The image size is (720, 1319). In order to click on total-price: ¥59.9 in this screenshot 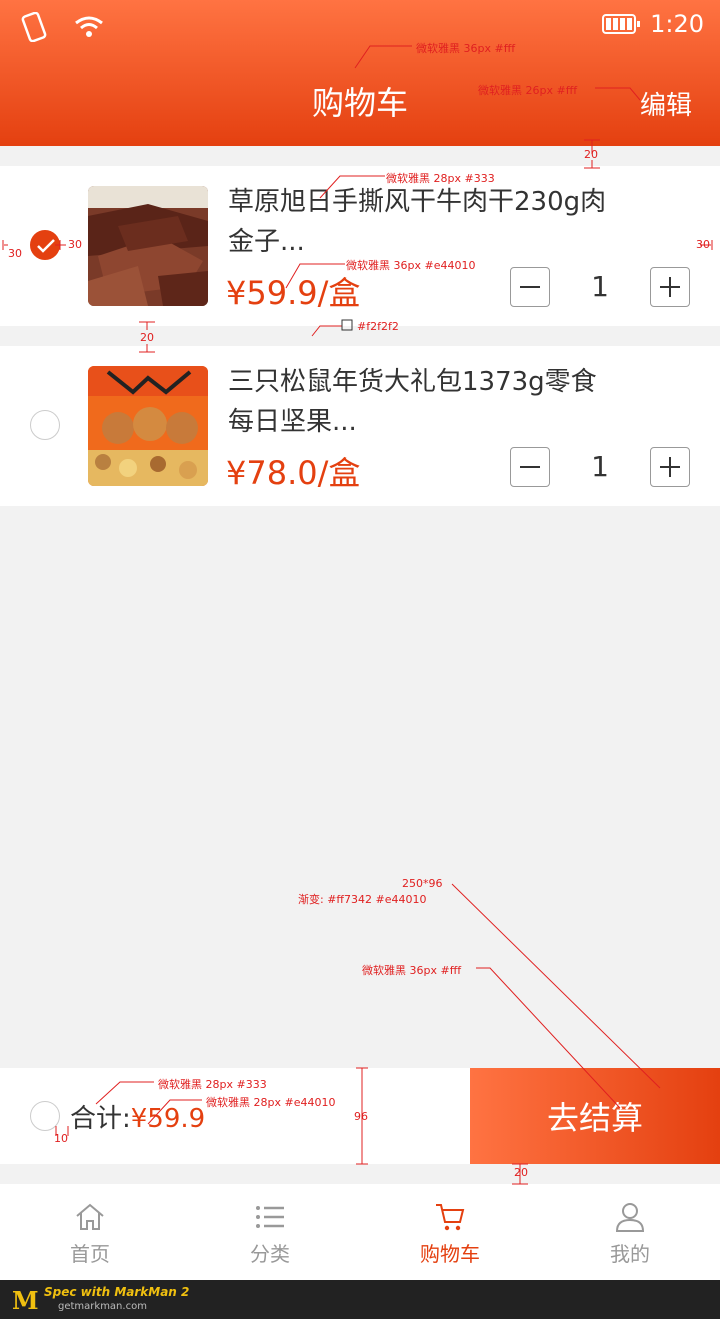, I will do `click(168, 1119)`.